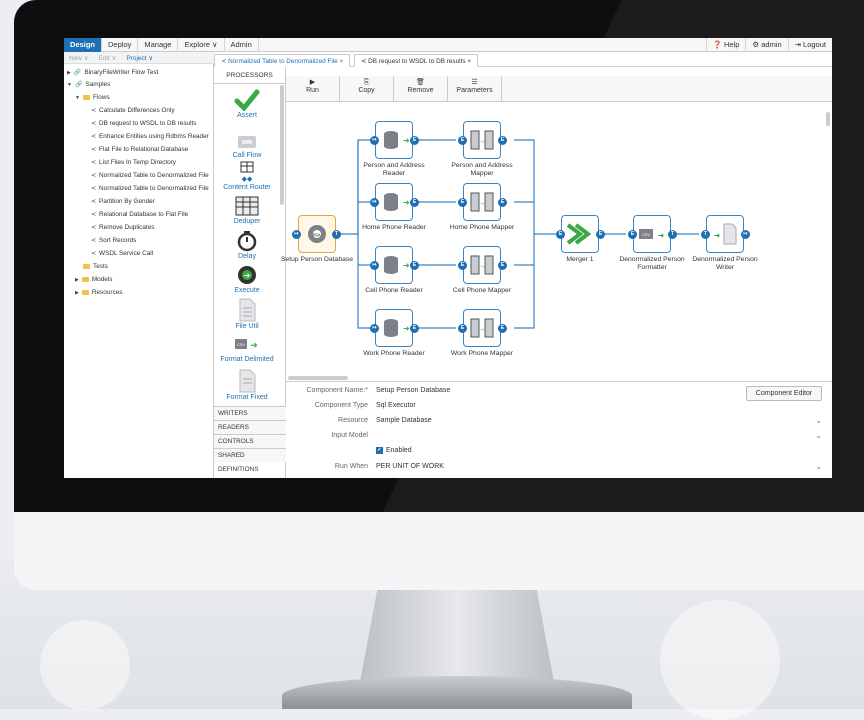 The height and width of the screenshot is (720, 864). I want to click on project-menu: Project ∨, so click(139, 58).